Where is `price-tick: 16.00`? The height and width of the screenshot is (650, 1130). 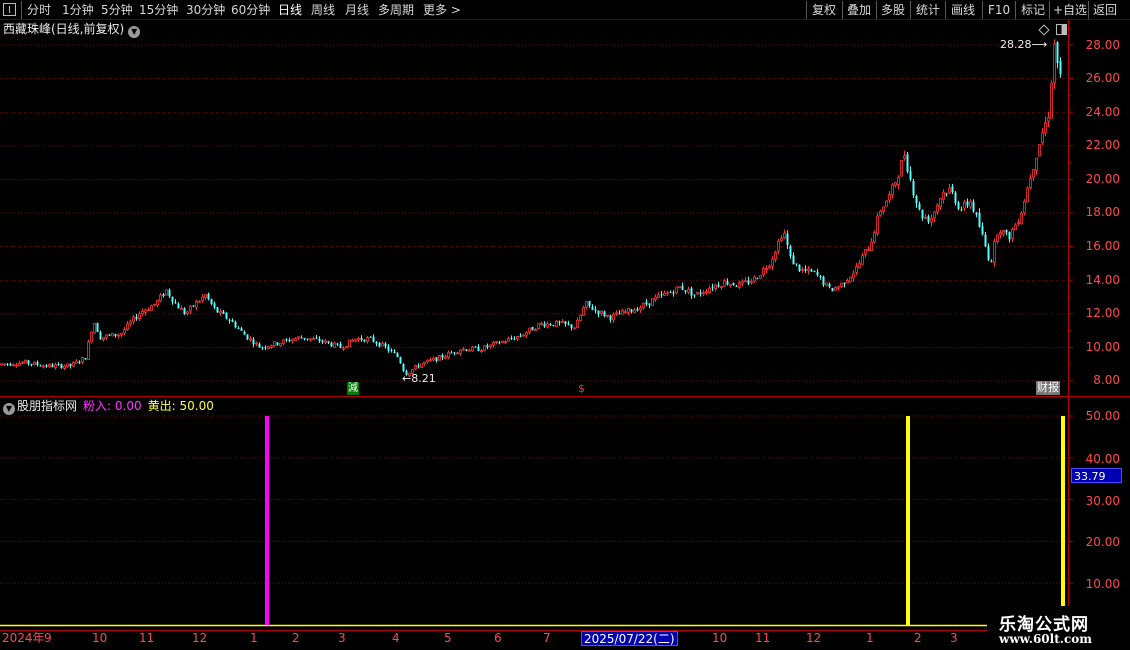
price-tick: 16.00 is located at coordinates (1102, 246).